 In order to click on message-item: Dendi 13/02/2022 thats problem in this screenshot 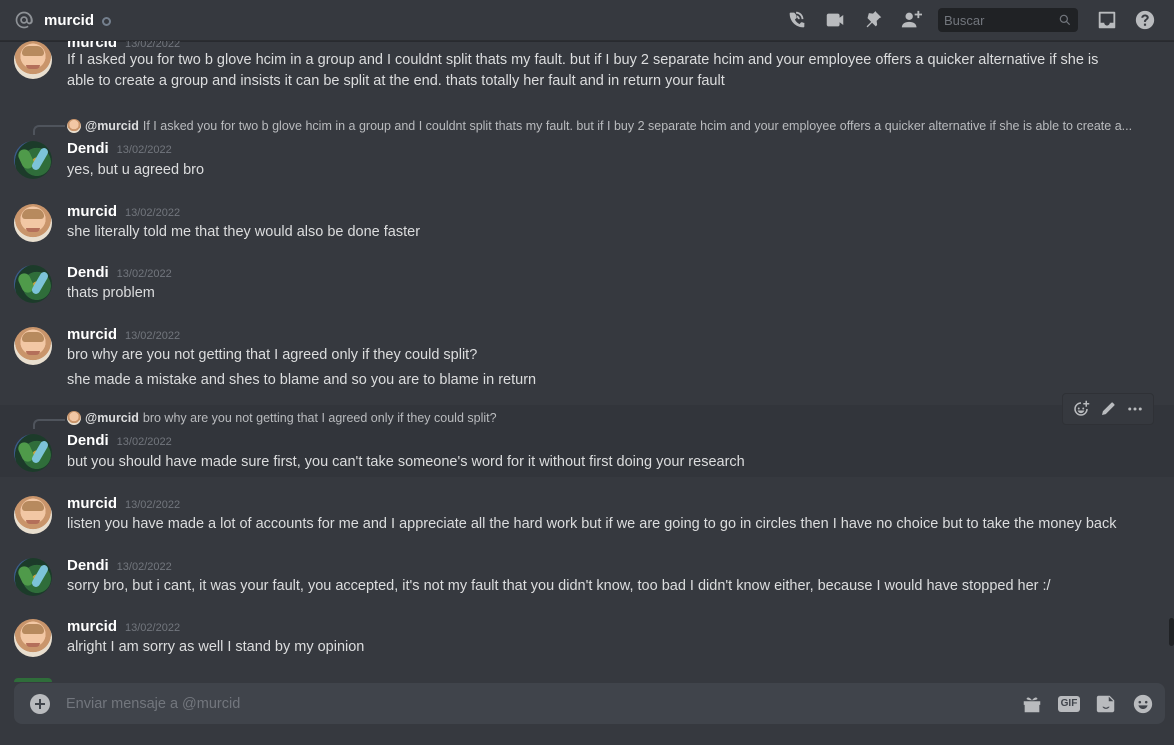, I will do `click(587, 286)`.